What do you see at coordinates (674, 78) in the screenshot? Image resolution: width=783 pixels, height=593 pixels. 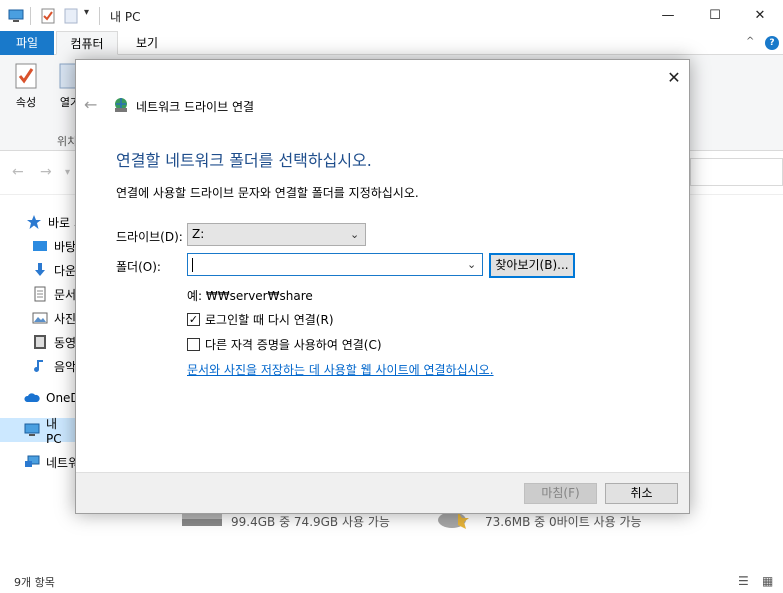 I see `dialog-close-button: ✕` at bounding box center [674, 78].